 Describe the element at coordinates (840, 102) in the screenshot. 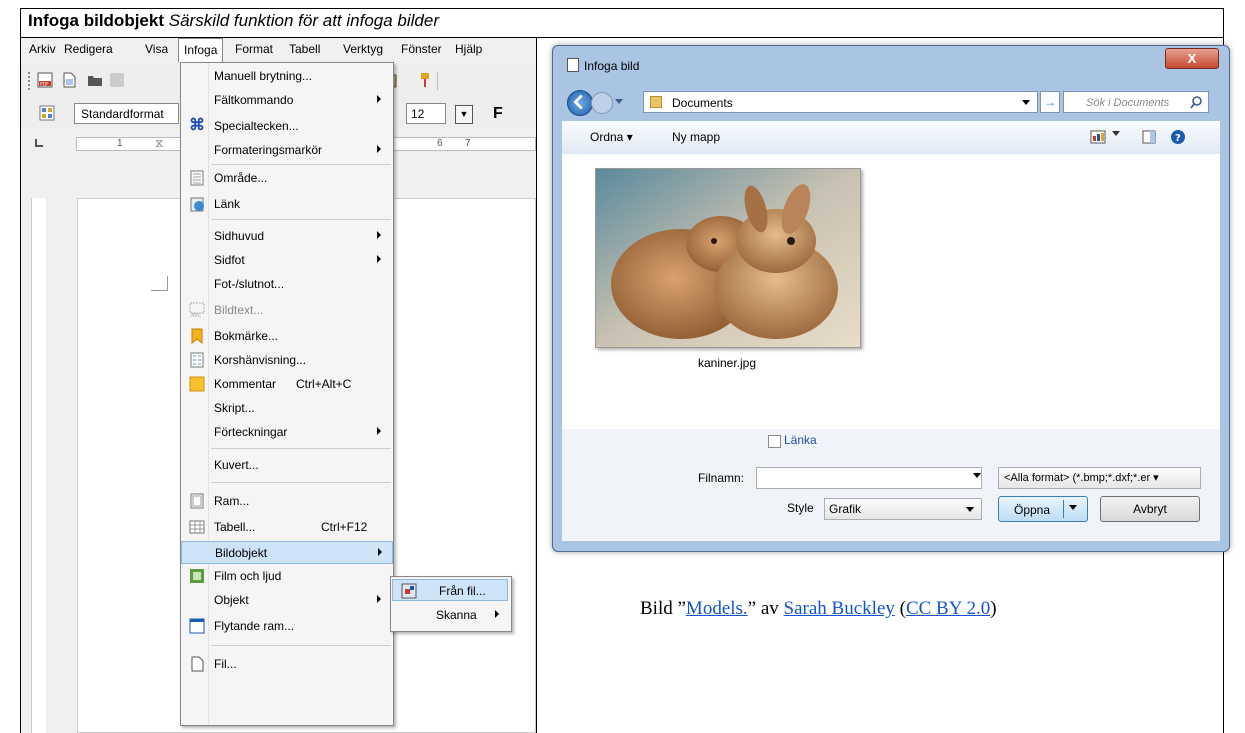

I see `path-box: Documents` at that location.